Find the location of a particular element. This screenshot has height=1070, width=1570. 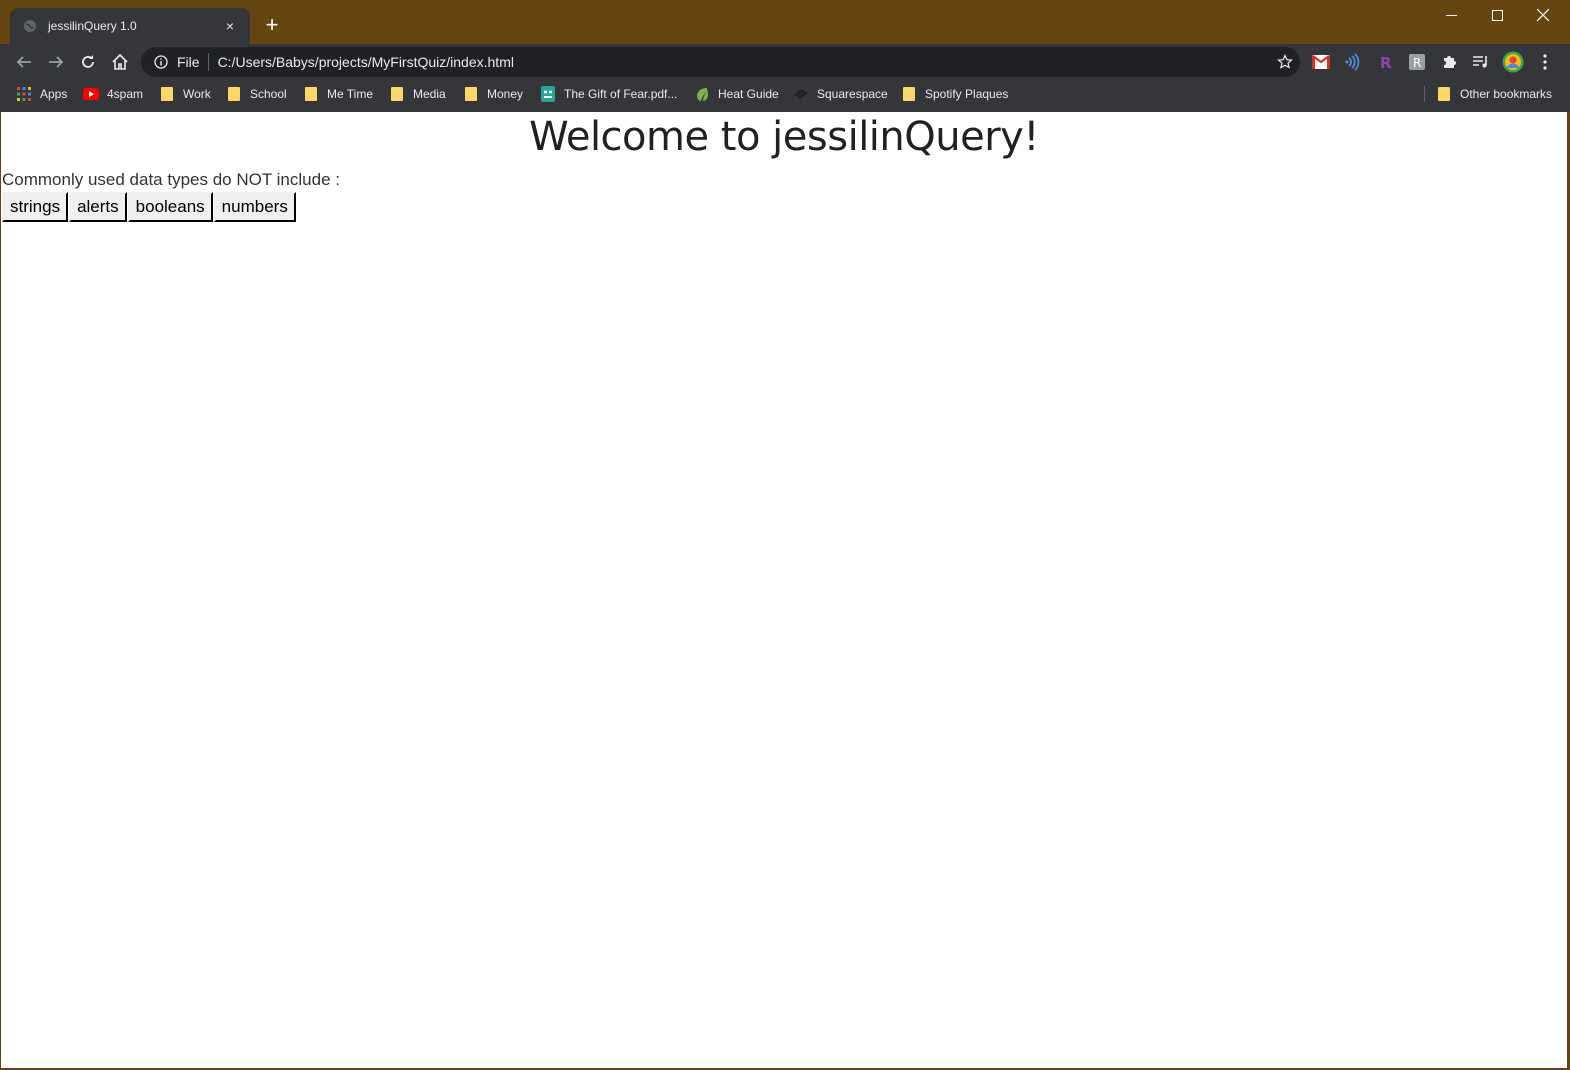

media-queue-icon is located at coordinates (1481, 62).